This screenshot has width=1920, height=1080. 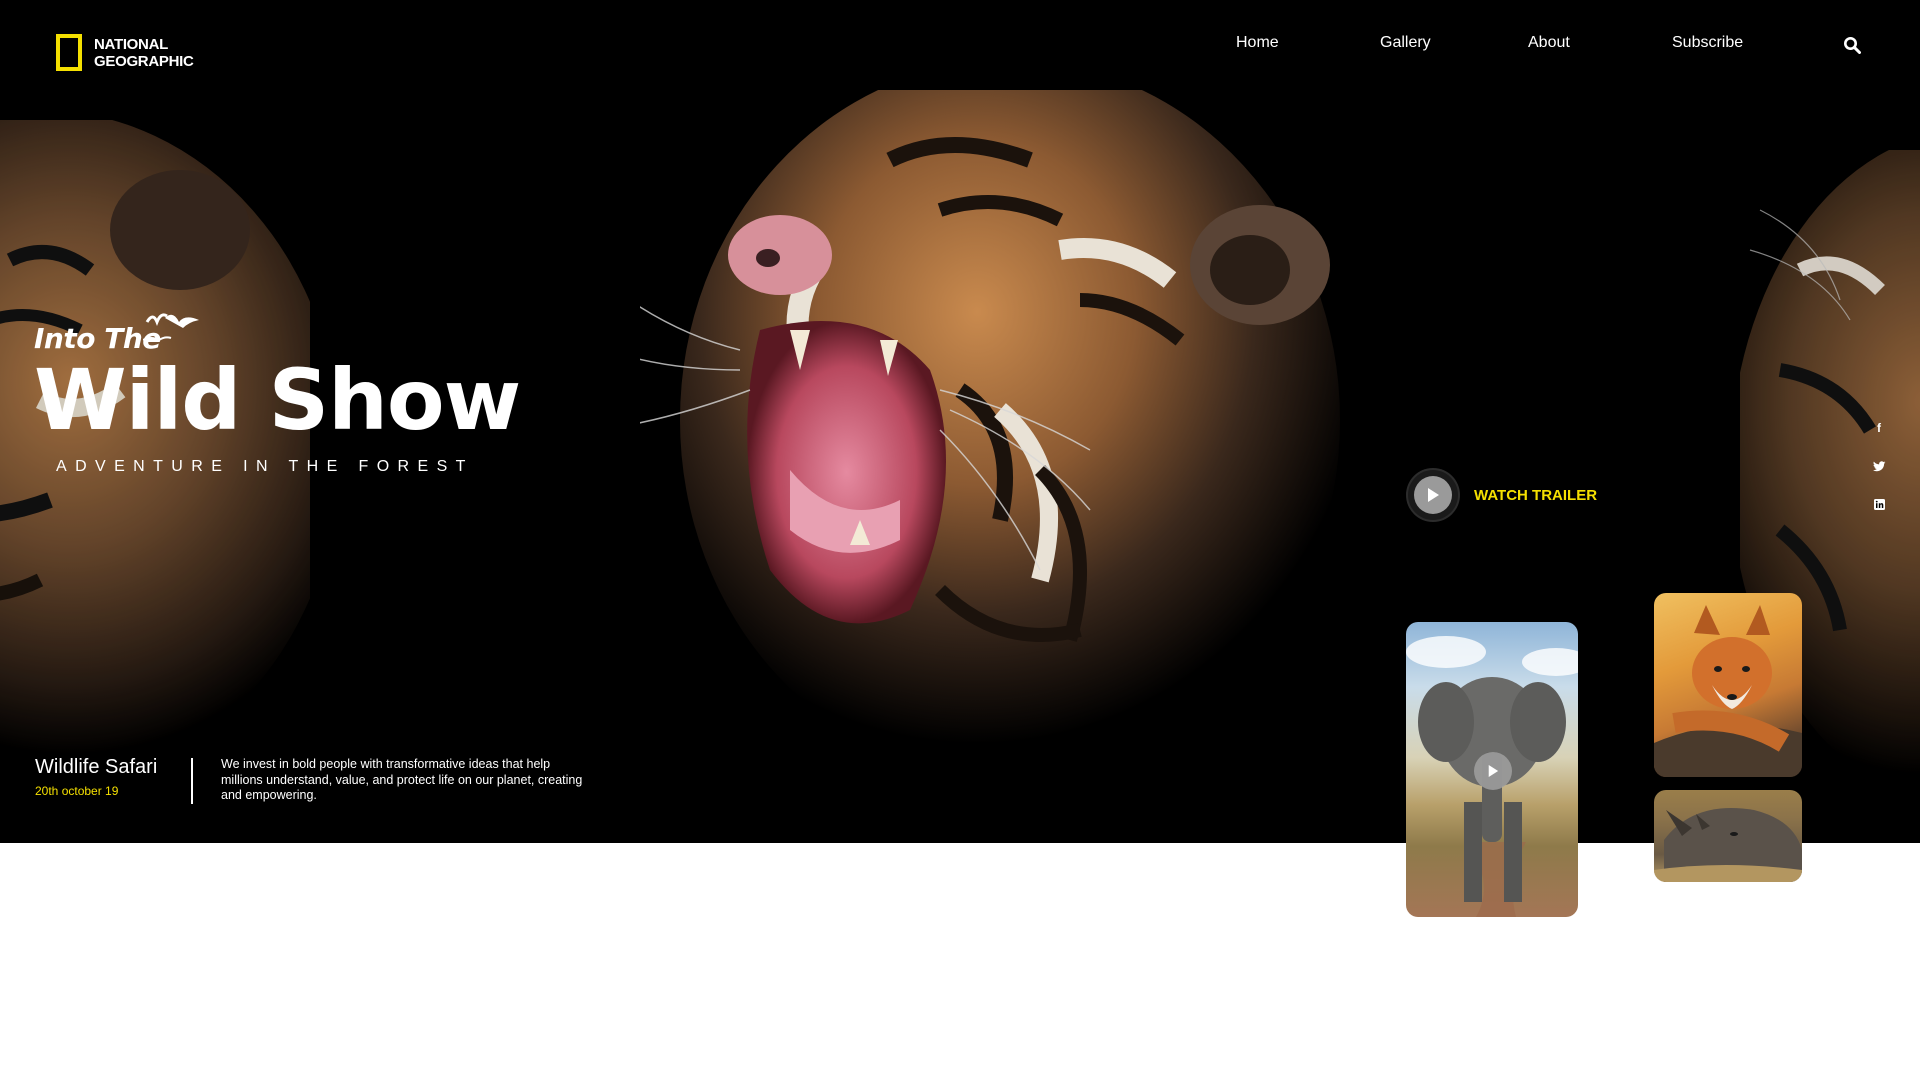 What do you see at coordinates (1879, 428) in the screenshot?
I see `facebook-icon: f` at bounding box center [1879, 428].